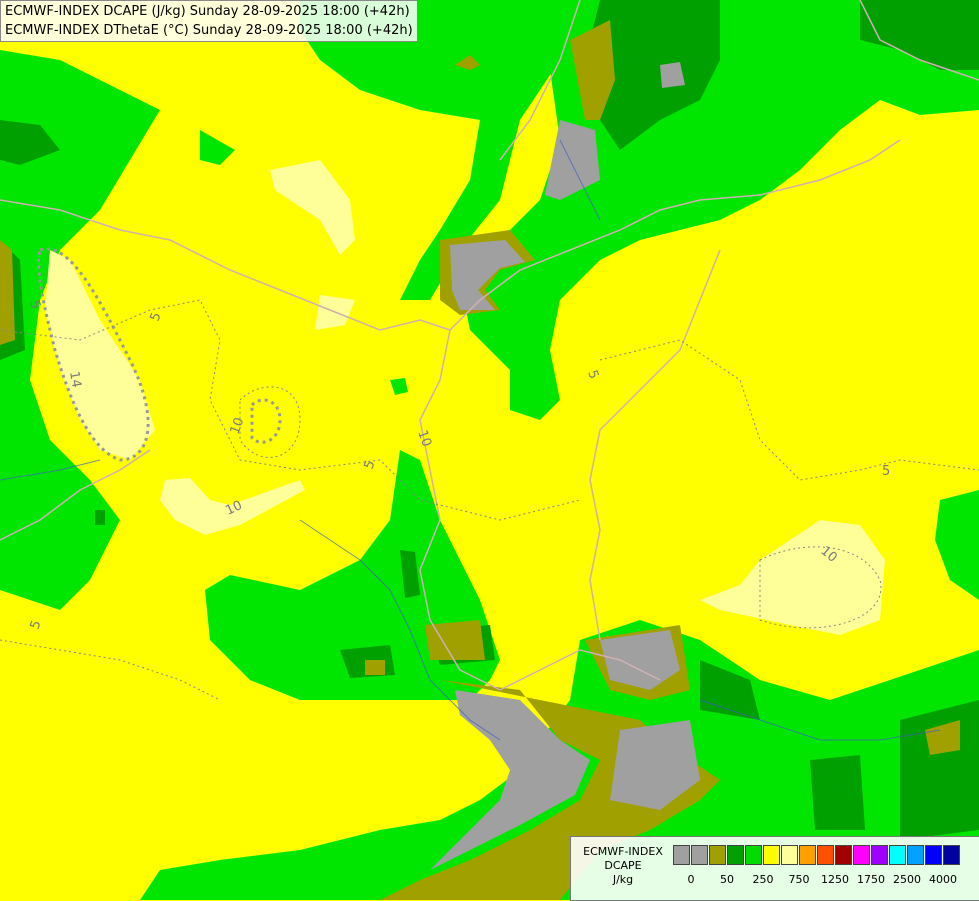 The width and height of the screenshot is (979, 901). What do you see at coordinates (623, 851) in the screenshot?
I see `legend-title-line1: ECMWF-INDEX` at bounding box center [623, 851].